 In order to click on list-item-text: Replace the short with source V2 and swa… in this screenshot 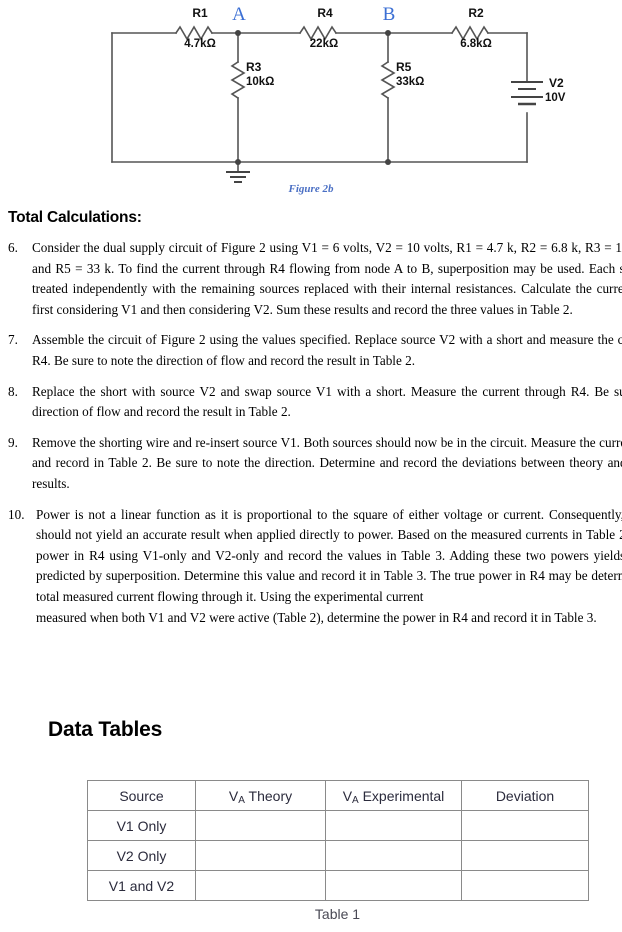, I will do `click(327, 401)`.